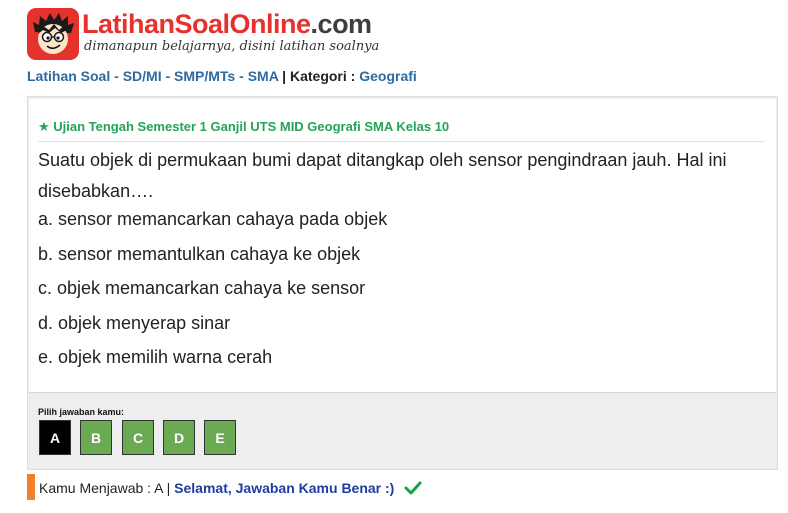 The width and height of the screenshot is (788, 513). I want to click on feedback-message: Selamat, Jawaban Kamu Benar :), so click(284, 488).